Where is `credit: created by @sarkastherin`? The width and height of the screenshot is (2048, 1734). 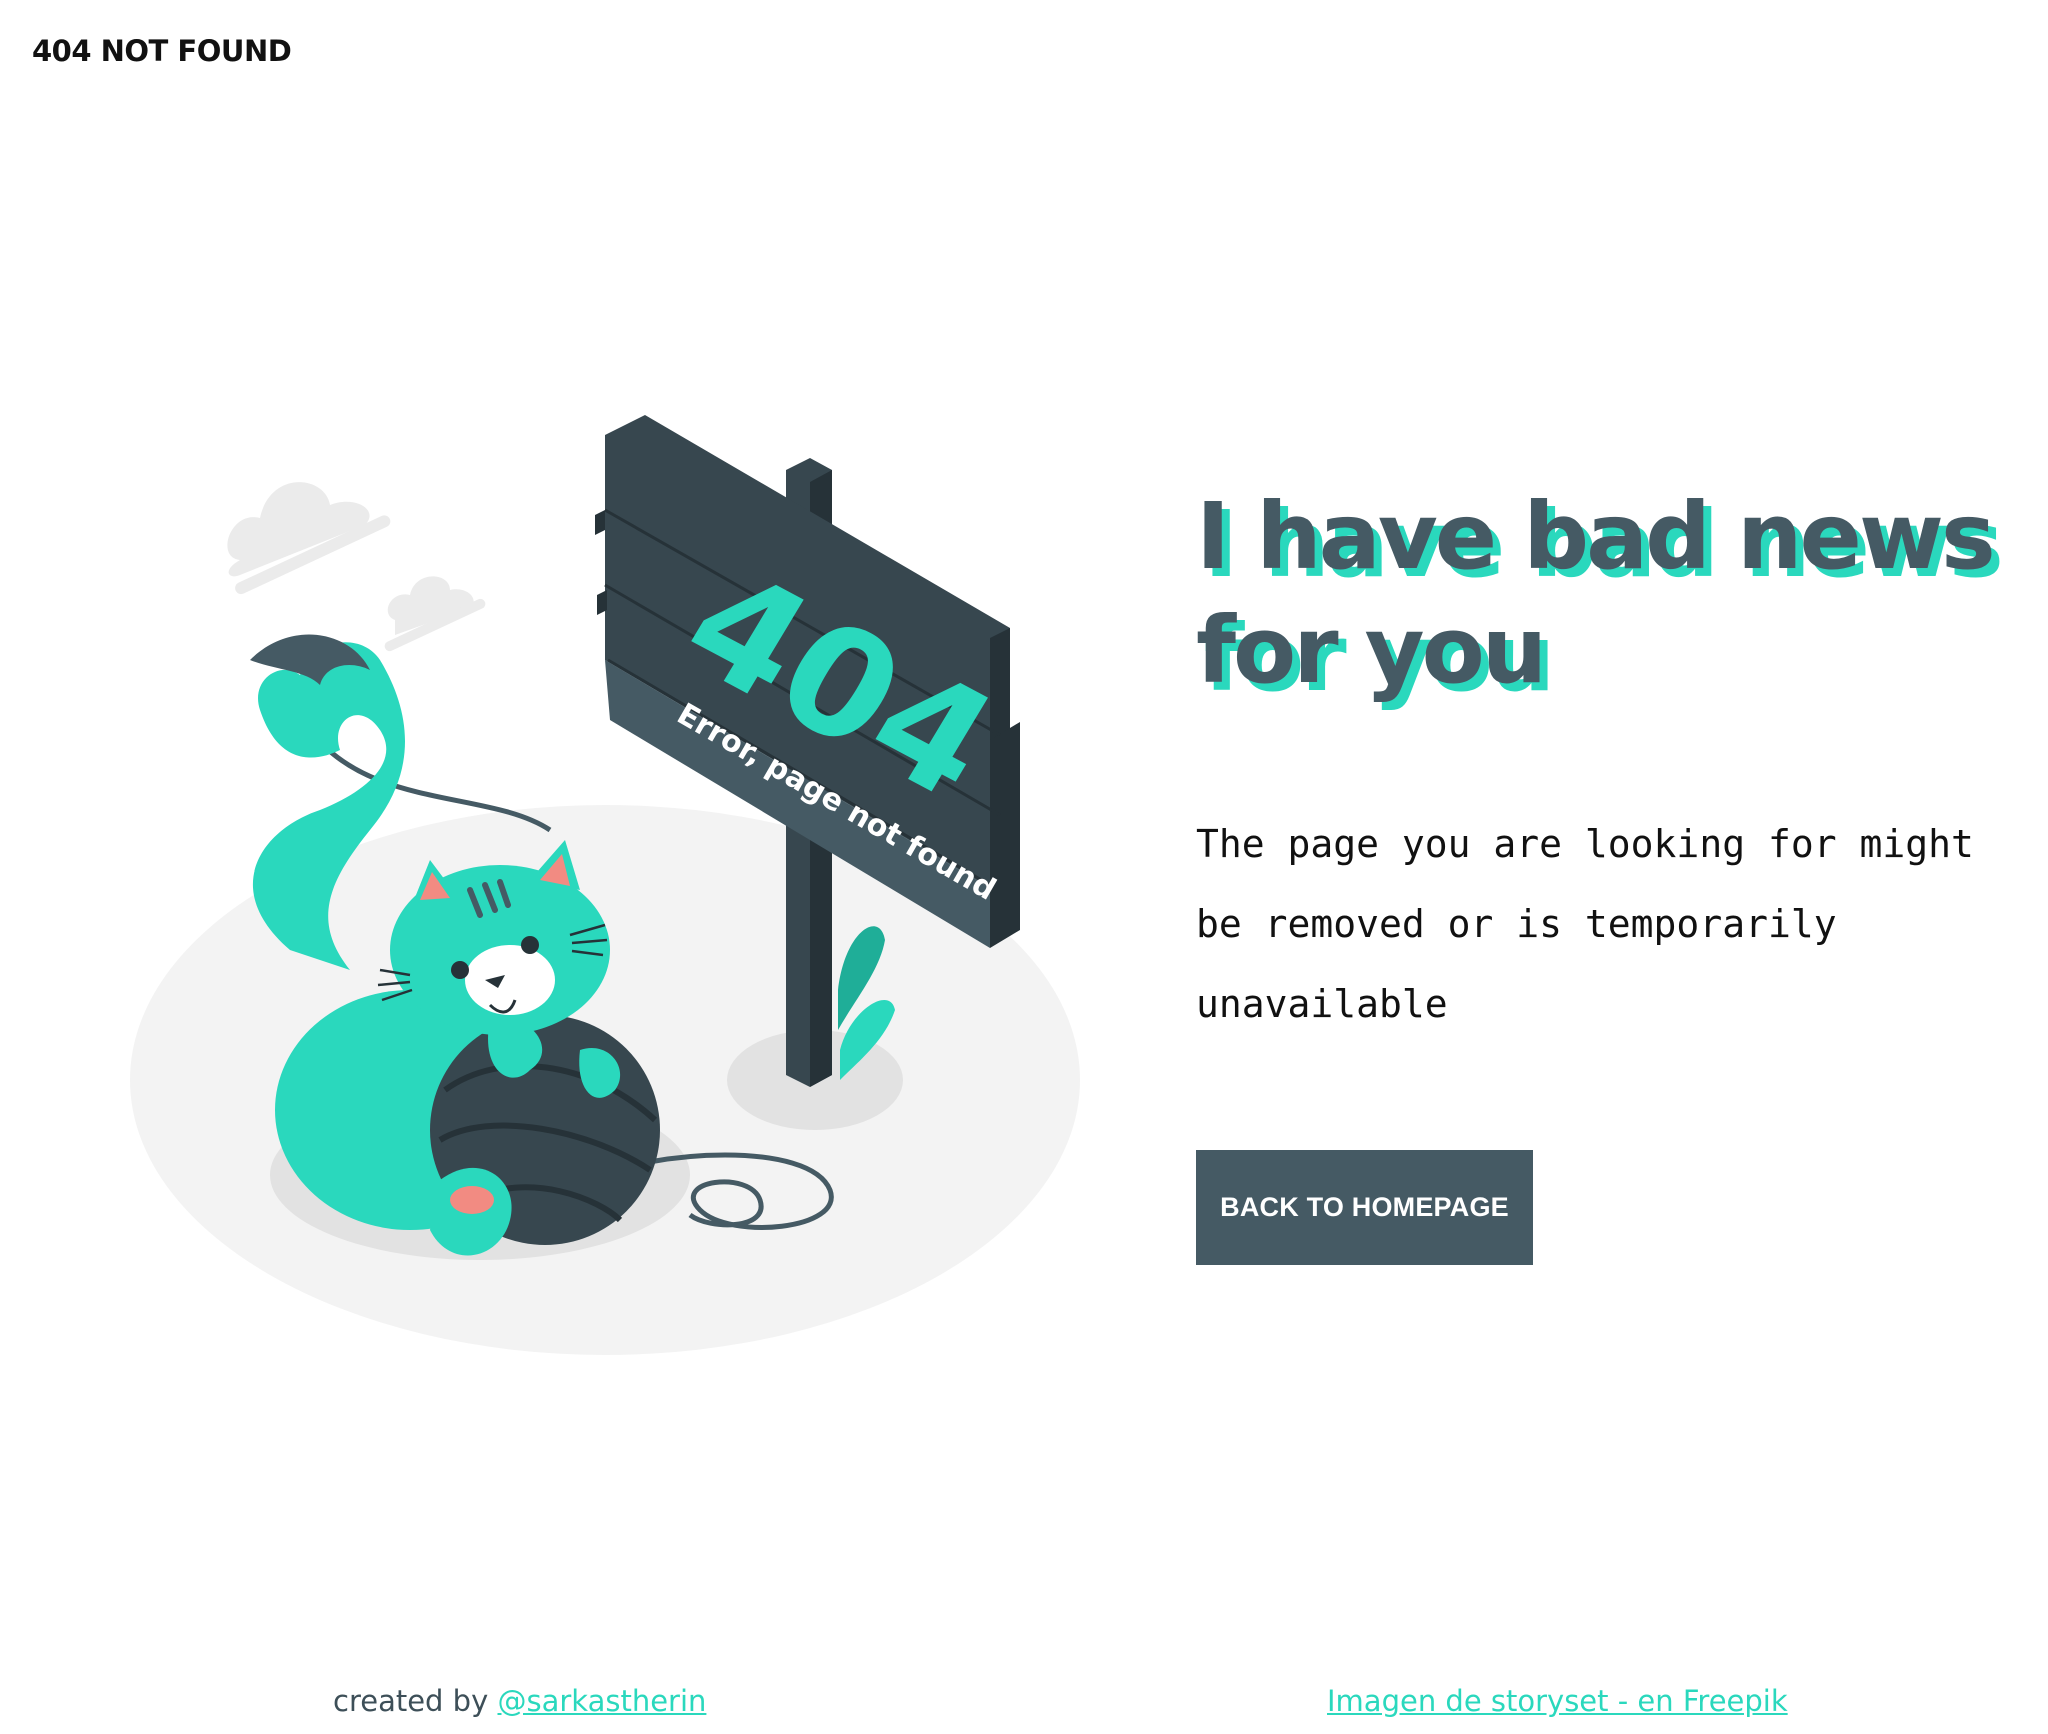
credit: created by @sarkastherin is located at coordinates (519, 1701).